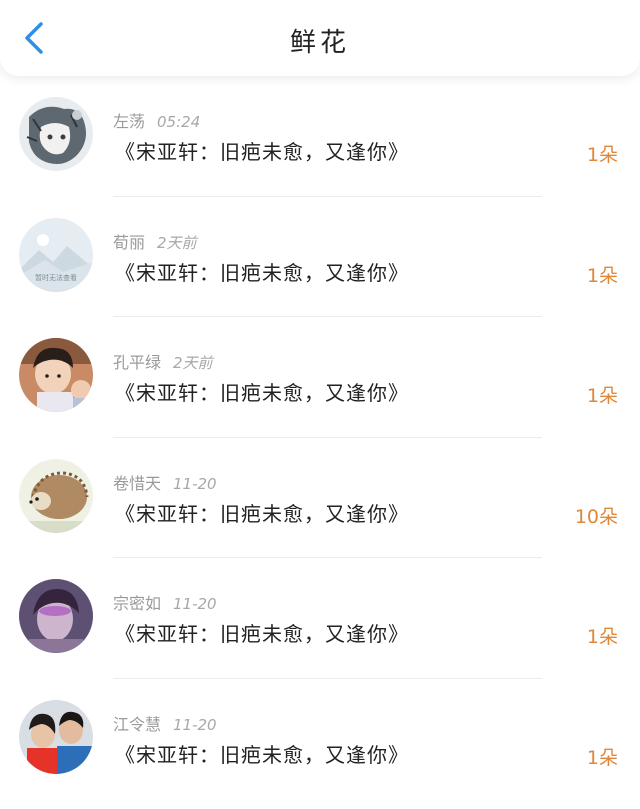 The height and width of the screenshot is (809, 640). What do you see at coordinates (320, 377) in the screenshot?
I see `list-item: 孔平绿 2天前 《宋亚轩：旧疤未愈，又逢你》 1朵` at bounding box center [320, 377].